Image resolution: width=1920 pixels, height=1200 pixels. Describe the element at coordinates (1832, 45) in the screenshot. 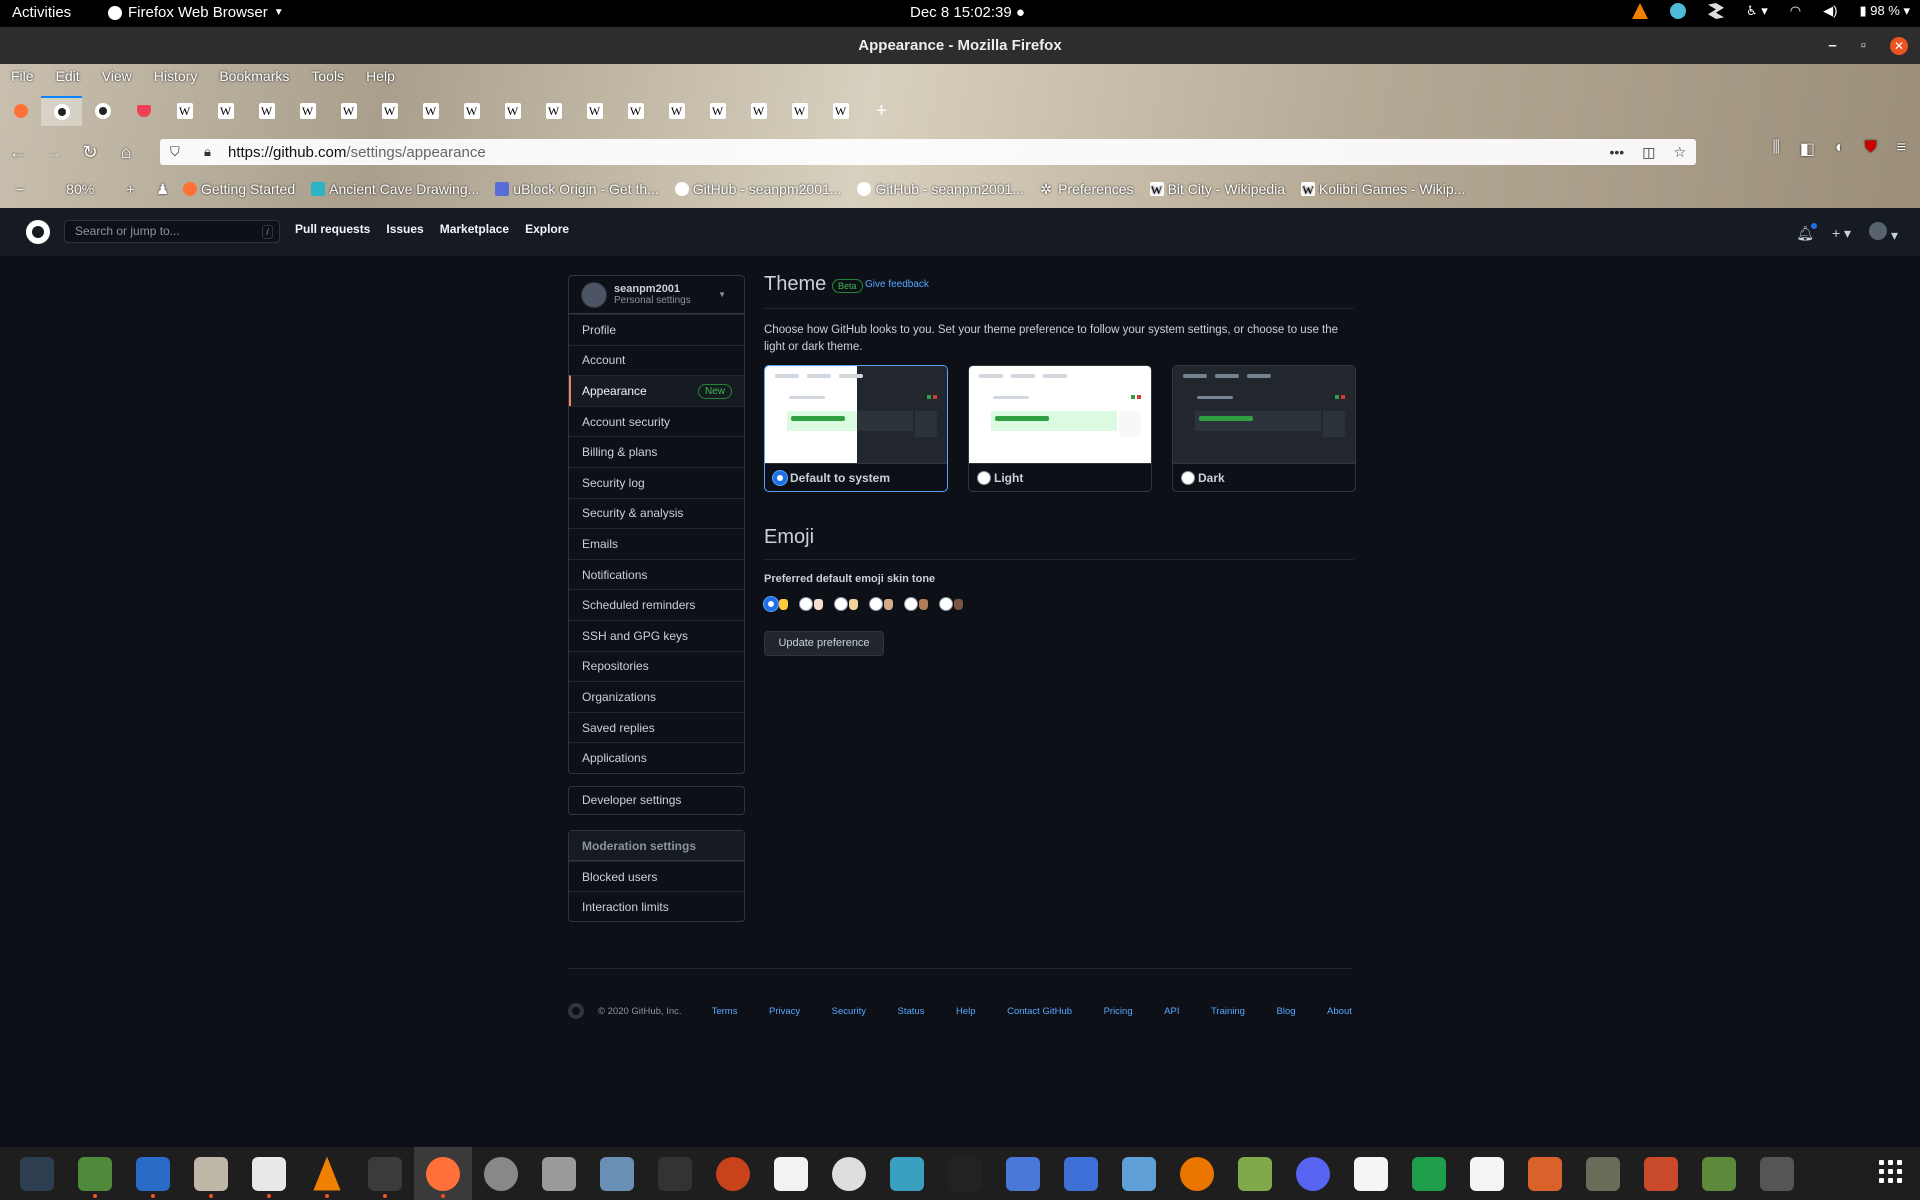

I see `minimize-icon: –` at that location.